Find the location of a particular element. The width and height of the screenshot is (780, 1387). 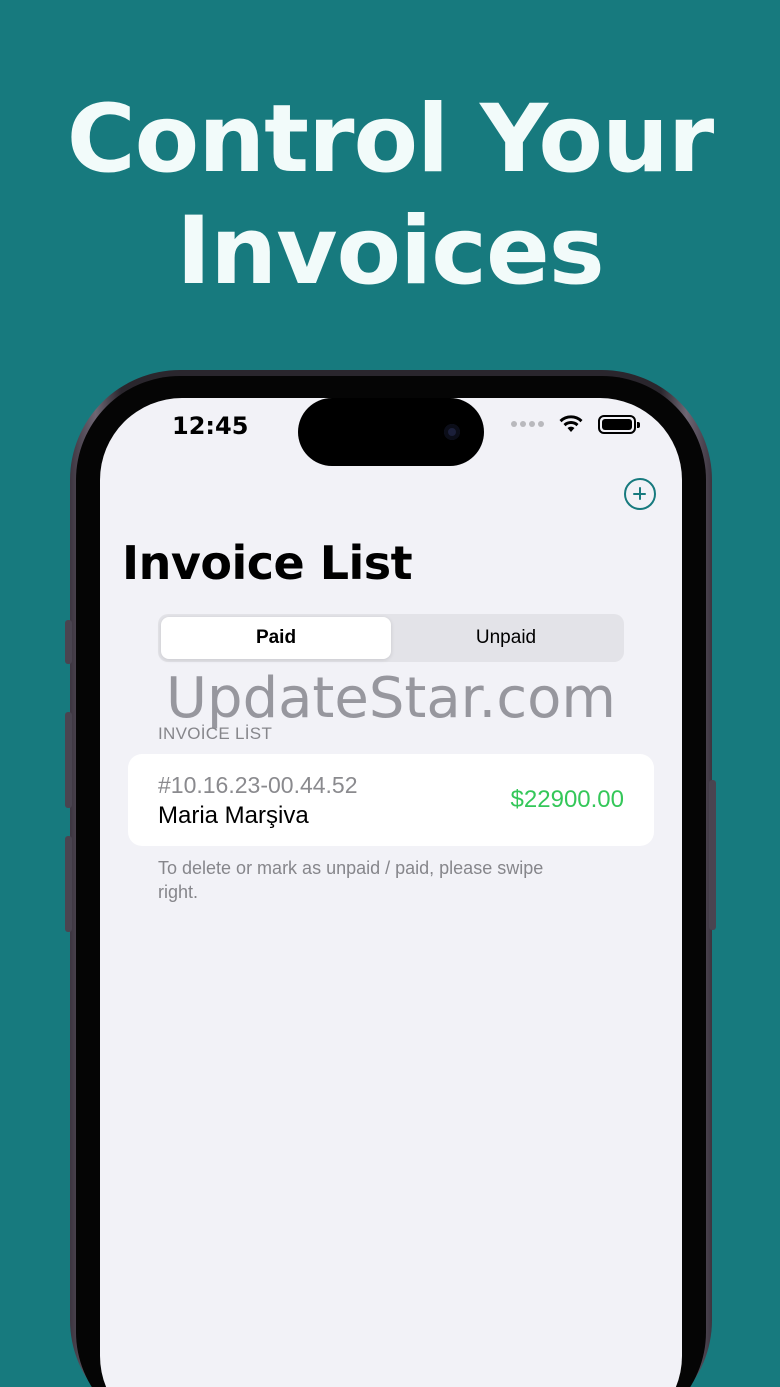

battery-icon is located at coordinates (619, 424).